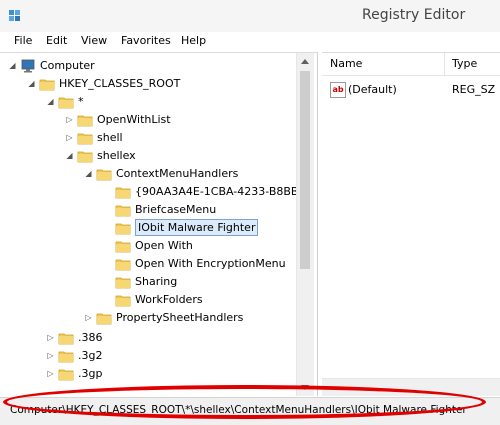 This screenshot has height=425, width=500. I want to click on tree-node: ▷ .3g2, so click(148, 356).